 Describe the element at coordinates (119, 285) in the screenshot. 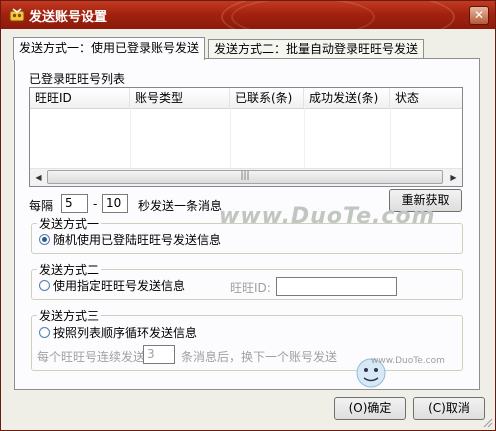

I see `mode2-option-label: 使用指定旺旺号发送信息` at that location.